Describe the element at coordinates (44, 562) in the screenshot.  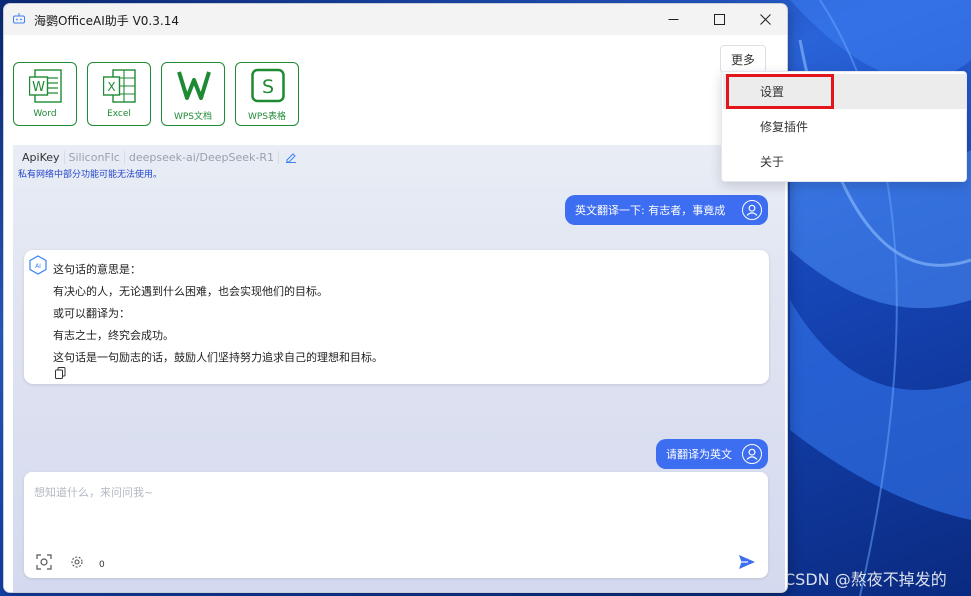
I see `screenshot-icon` at that location.